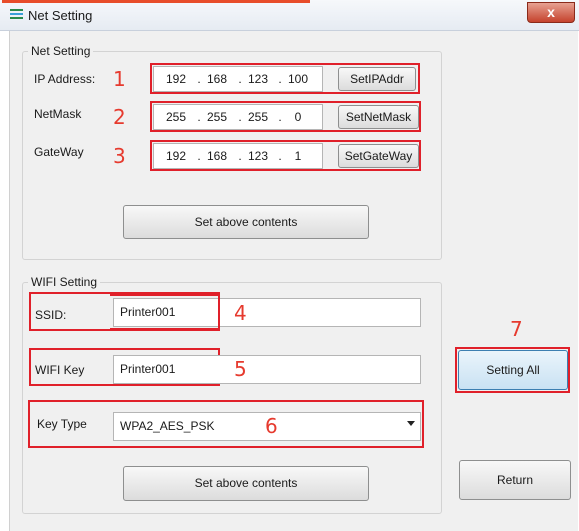 The height and width of the screenshot is (531, 579). Describe the element at coordinates (240, 313) in the screenshot. I see `annotation-marker-4: 4` at that location.